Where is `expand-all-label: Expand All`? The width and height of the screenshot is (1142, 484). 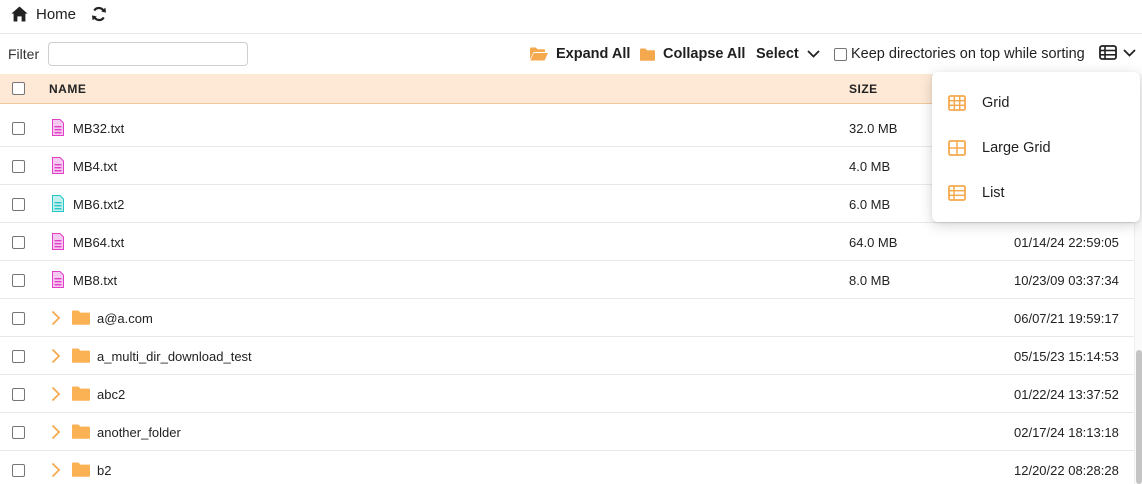
expand-all-label: Expand All is located at coordinates (593, 54).